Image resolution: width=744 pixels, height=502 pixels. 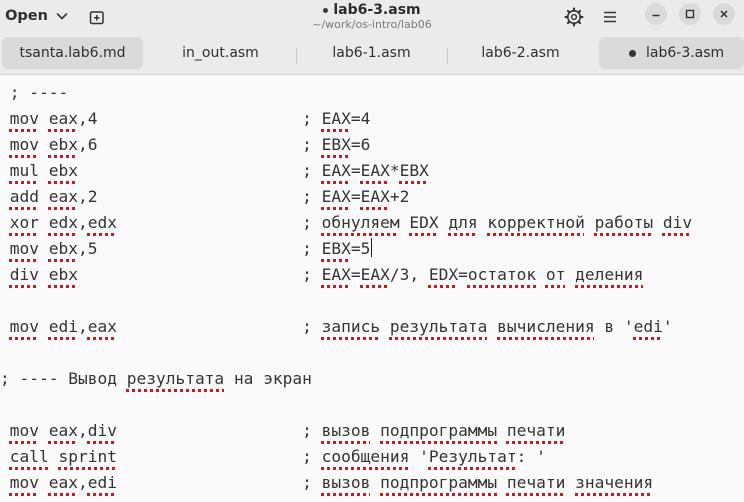 I want to click on tab-lab6-2-asm: lab6-2.asm, so click(x=520, y=53).